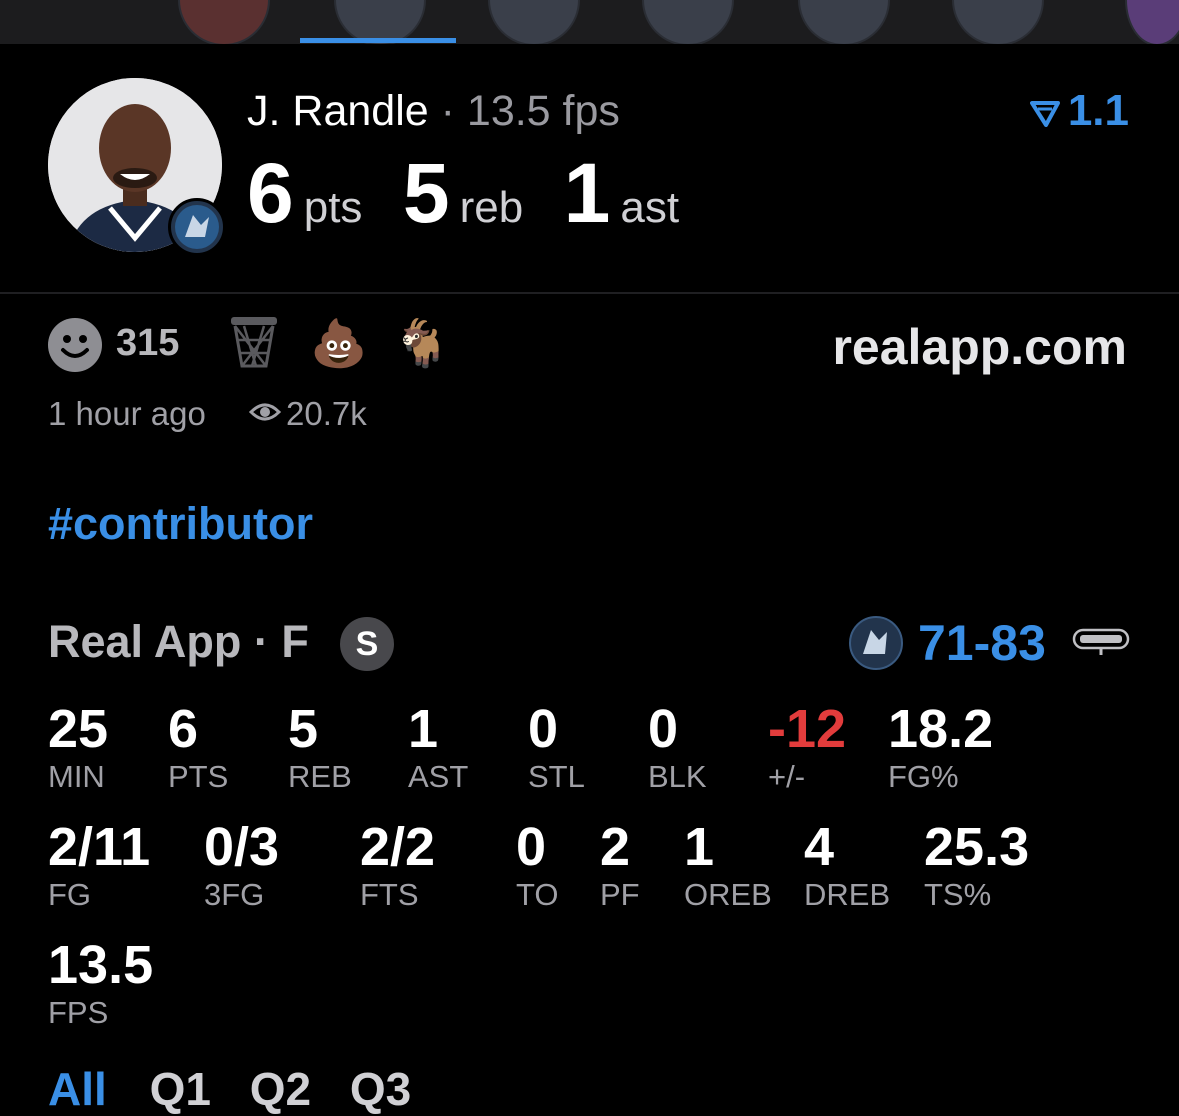 This screenshot has height=1116, width=1179. I want to click on stat-ts-pct: 25.3 TS%, so click(976, 865).